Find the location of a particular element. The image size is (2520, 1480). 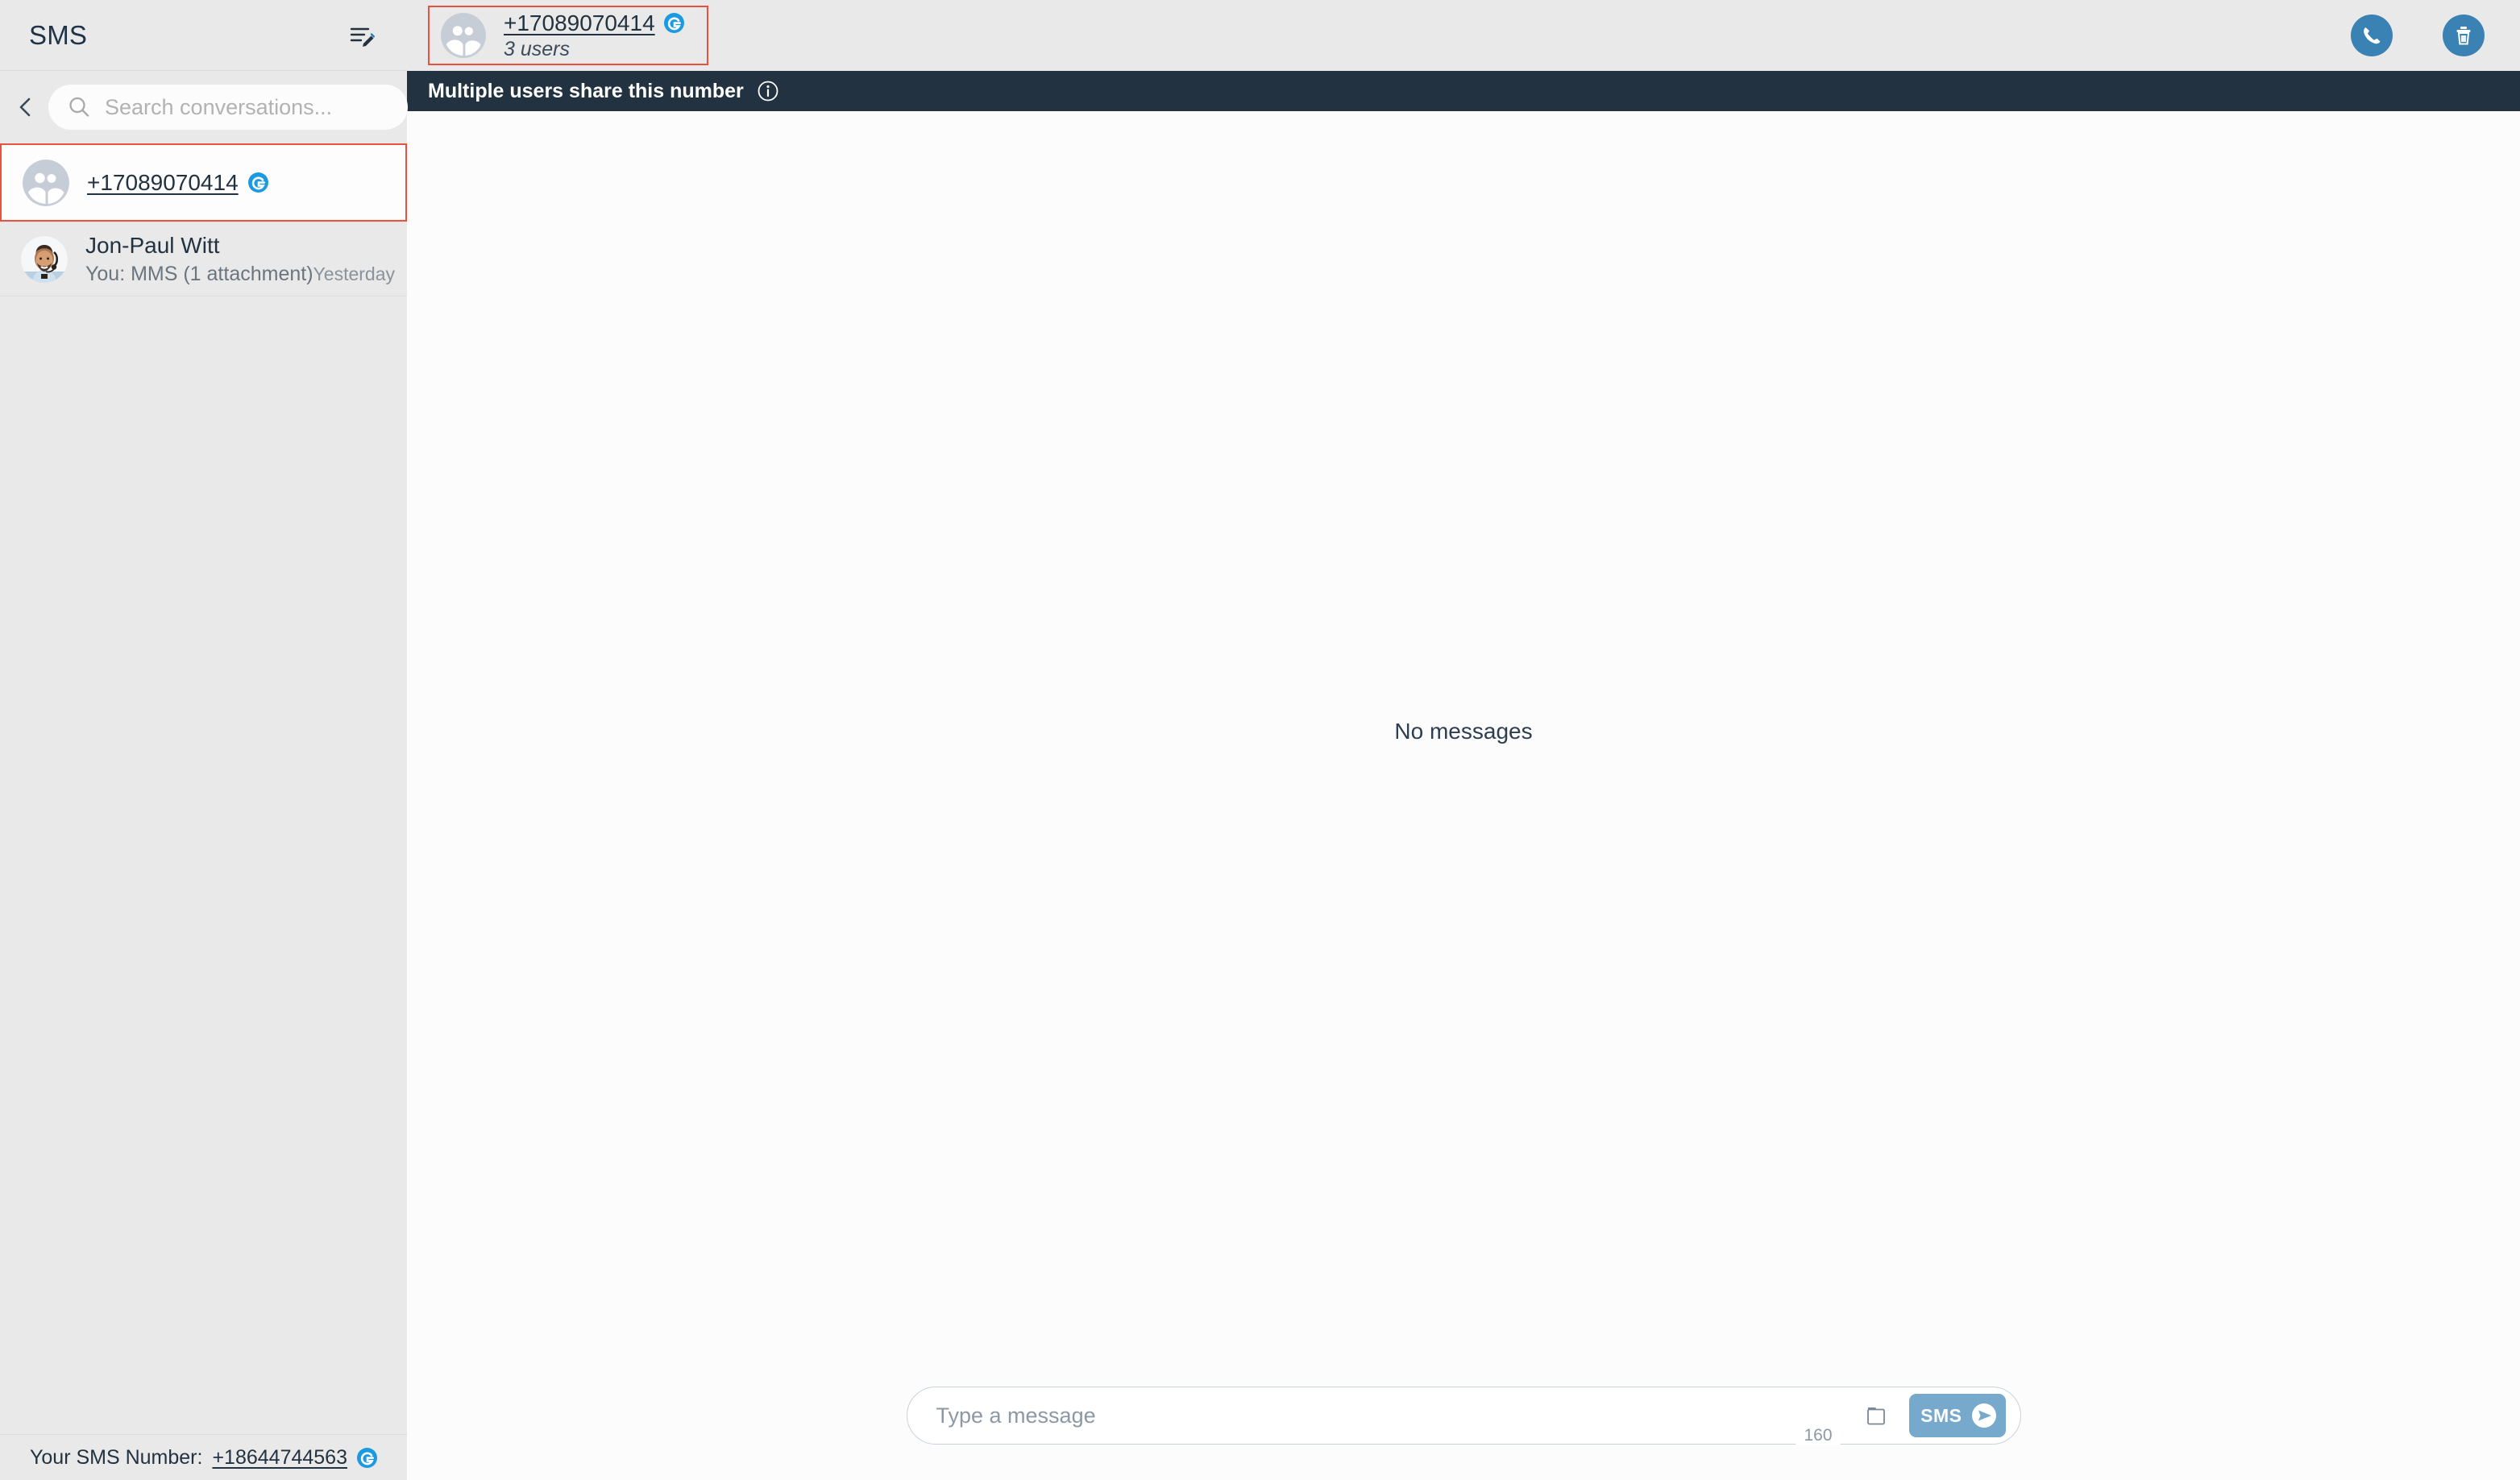

message-input is located at coordinates (1391, 1415).